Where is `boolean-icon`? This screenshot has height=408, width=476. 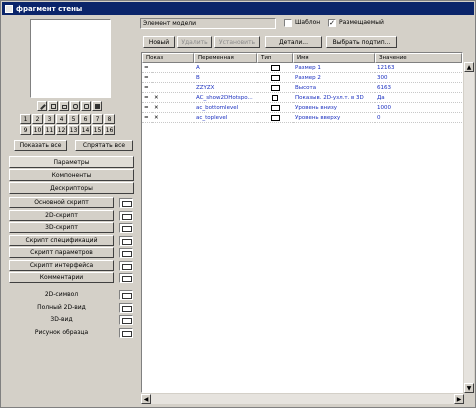
boolean-icon is located at coordinates (275, 98).